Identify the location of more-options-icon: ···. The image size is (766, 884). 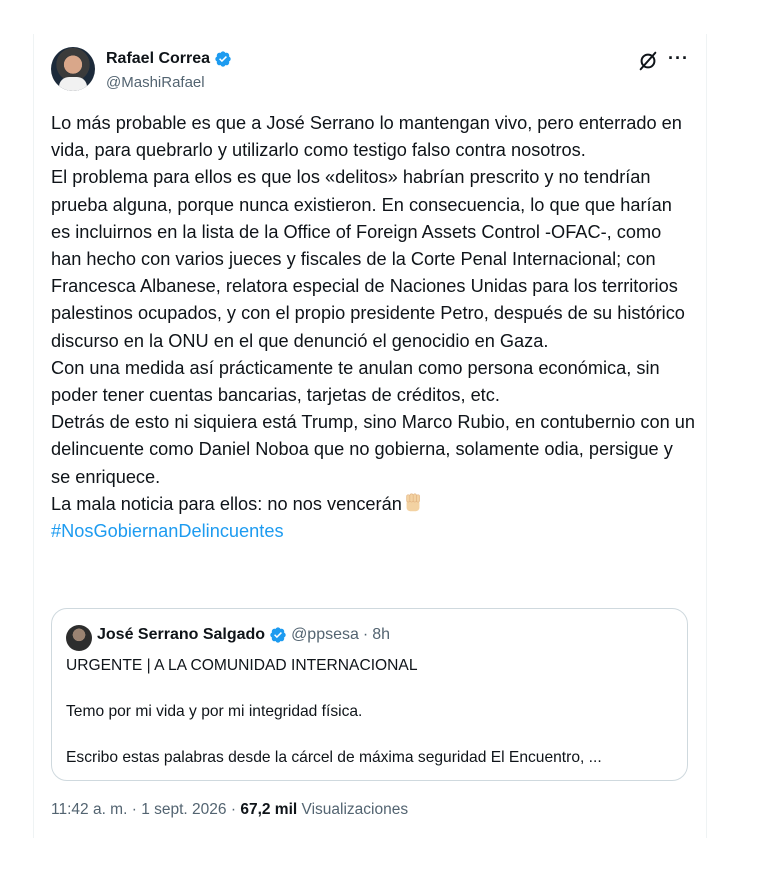
(678, 58).